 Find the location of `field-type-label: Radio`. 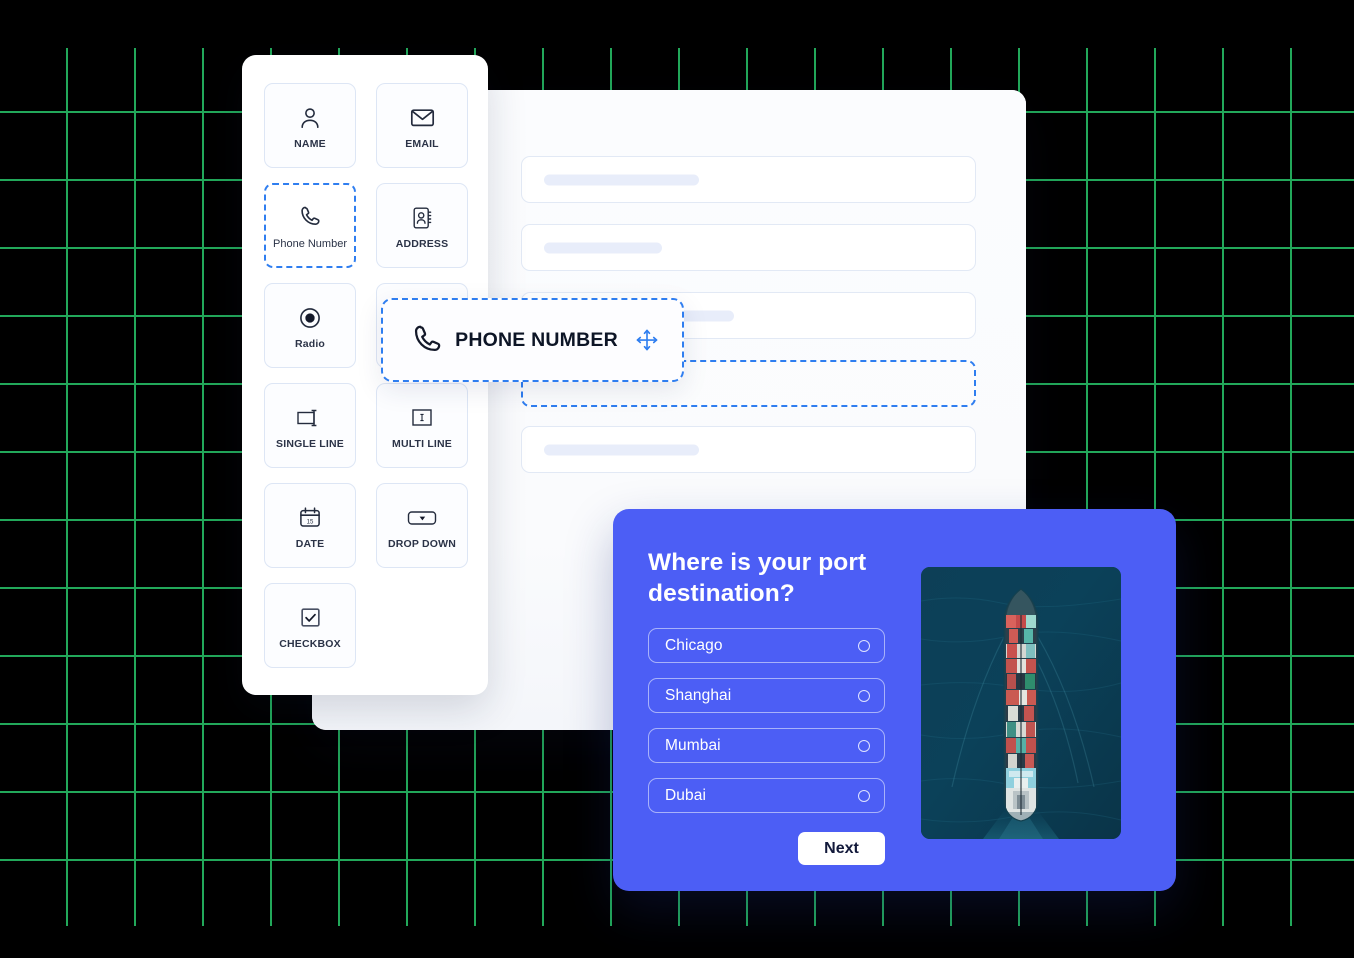

field-type-label: Radio is located at coordinates (310, 343).